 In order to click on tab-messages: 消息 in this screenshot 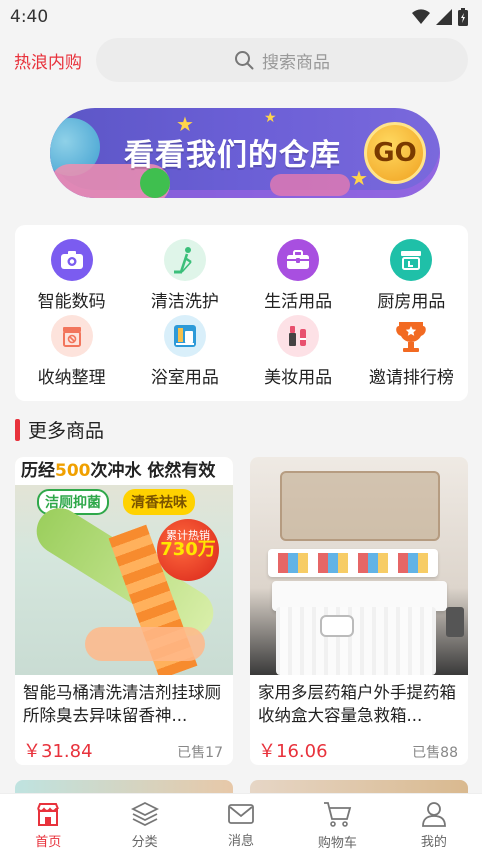, I will do `click(241, 825)`.